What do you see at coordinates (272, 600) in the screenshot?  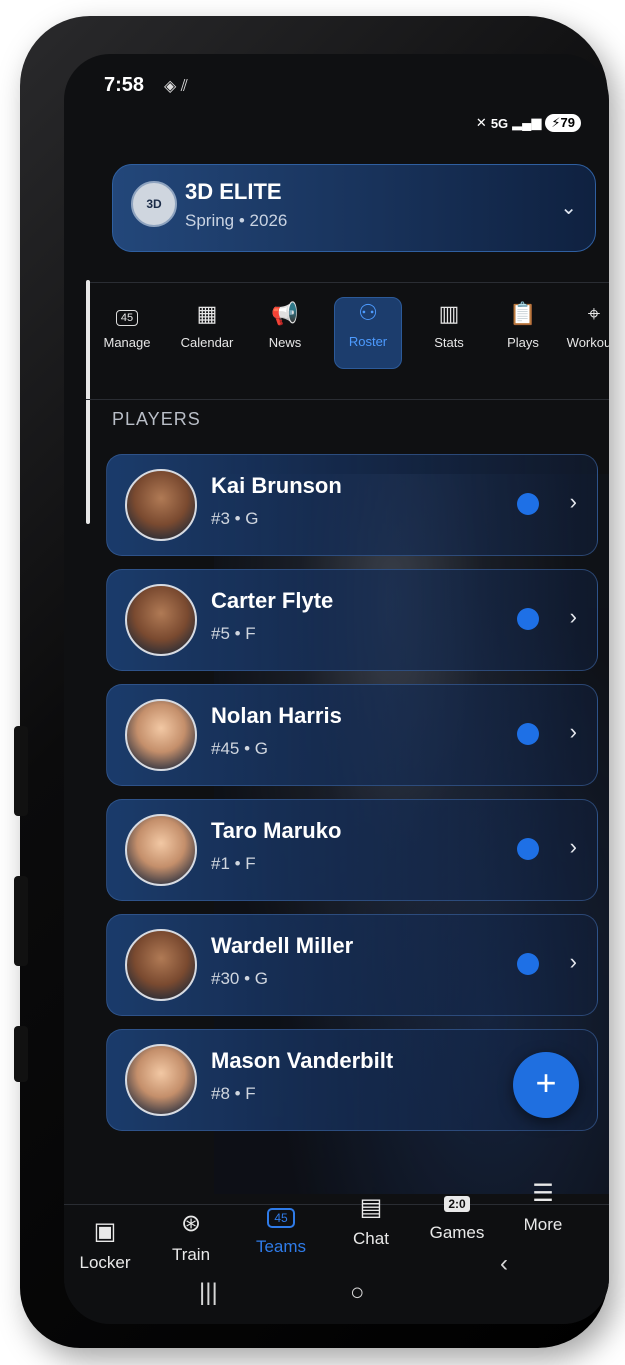 I see `player-name: Carter Flyte` at bounding box center [272, 600].